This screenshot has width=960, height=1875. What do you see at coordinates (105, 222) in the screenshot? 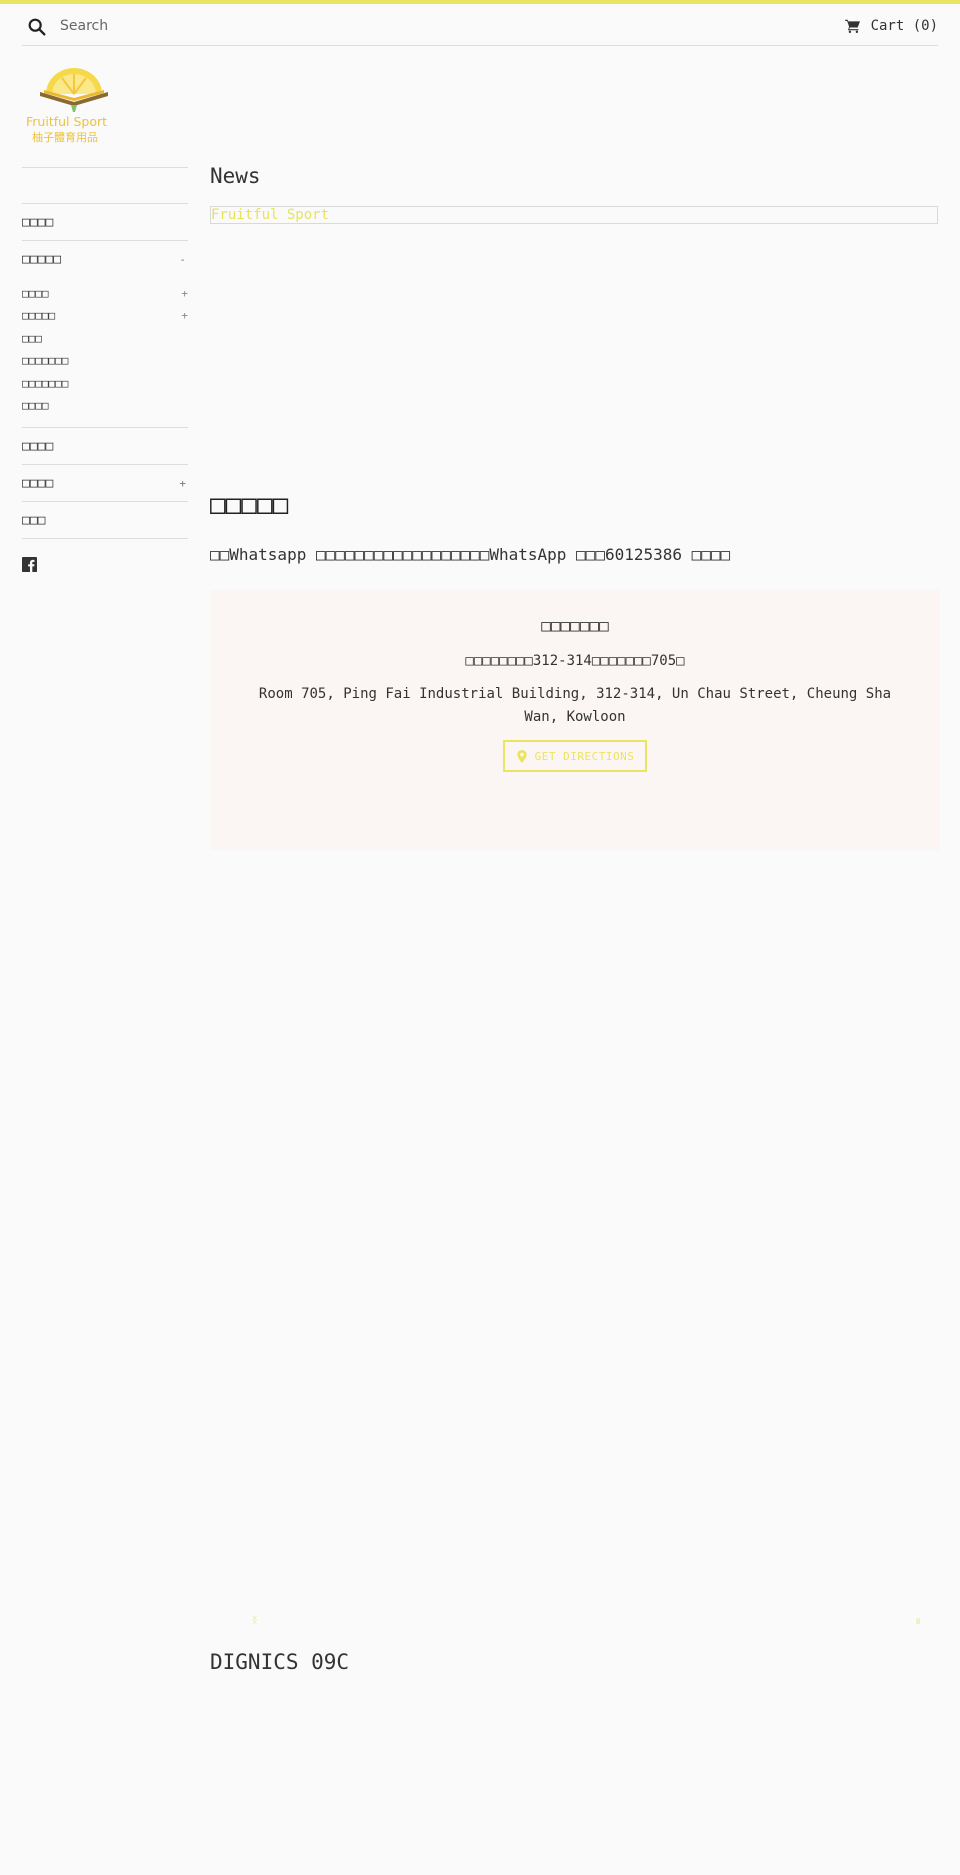
I see `sidebar-item-home: □□□□` at bounding box center [105, 222].